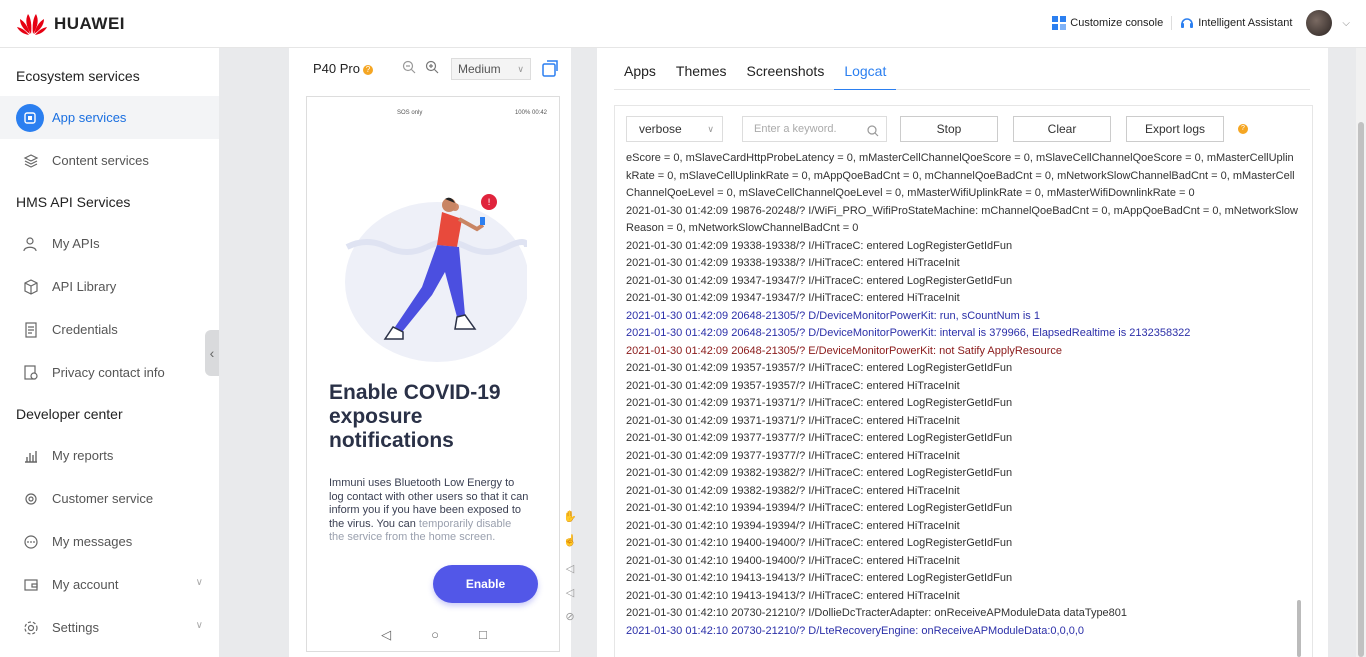 This screenshot has height=657, width=1366. I want to click on log-search-input: Enter a keyword., so click(814, 129).